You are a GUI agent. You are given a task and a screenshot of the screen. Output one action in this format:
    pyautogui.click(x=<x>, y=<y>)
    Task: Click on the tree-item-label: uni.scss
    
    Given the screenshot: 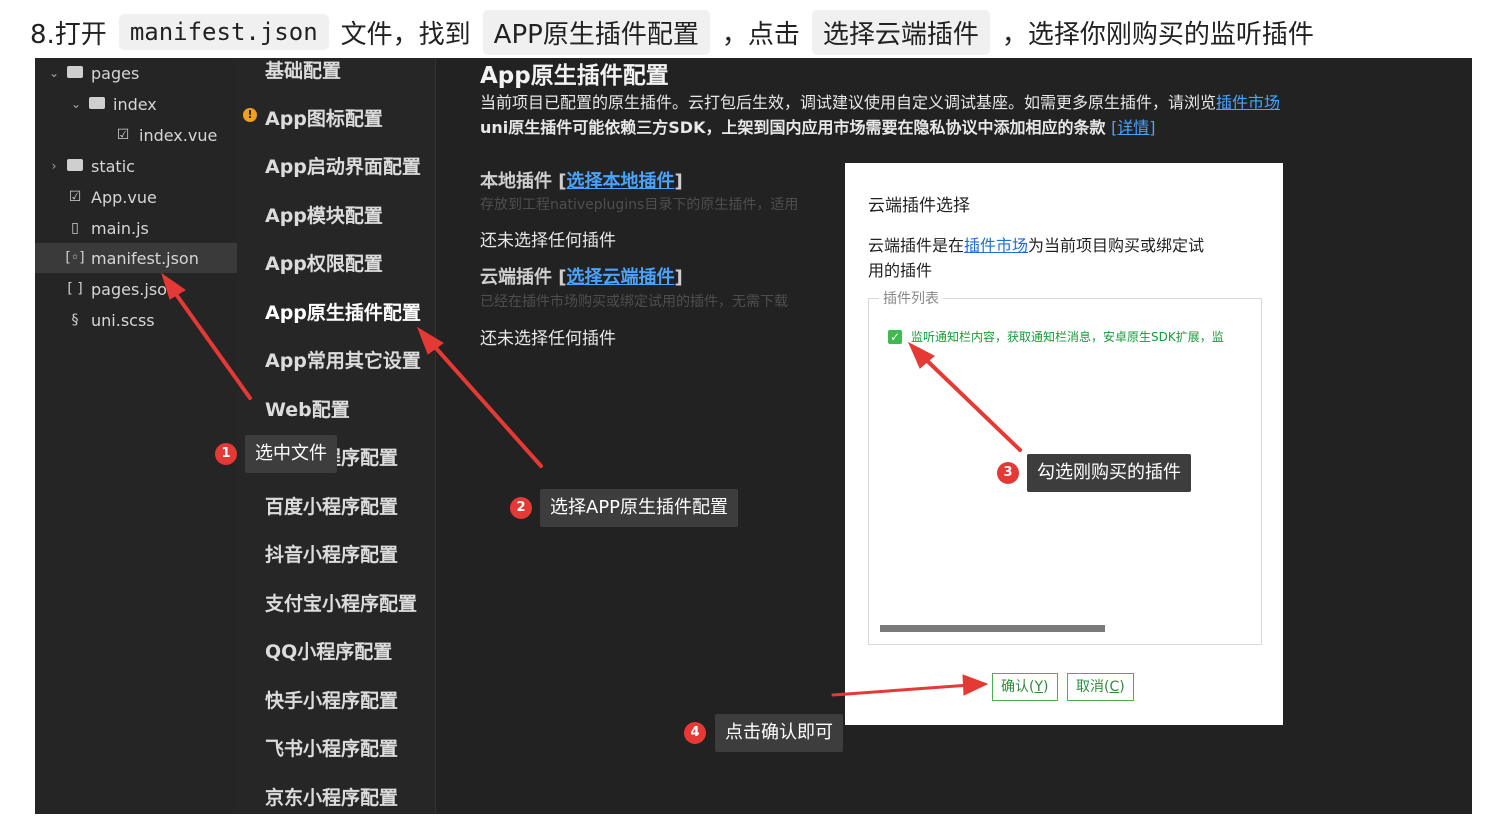 What is the action you would take?
    pyautogui.click(x=123, y=320)
    